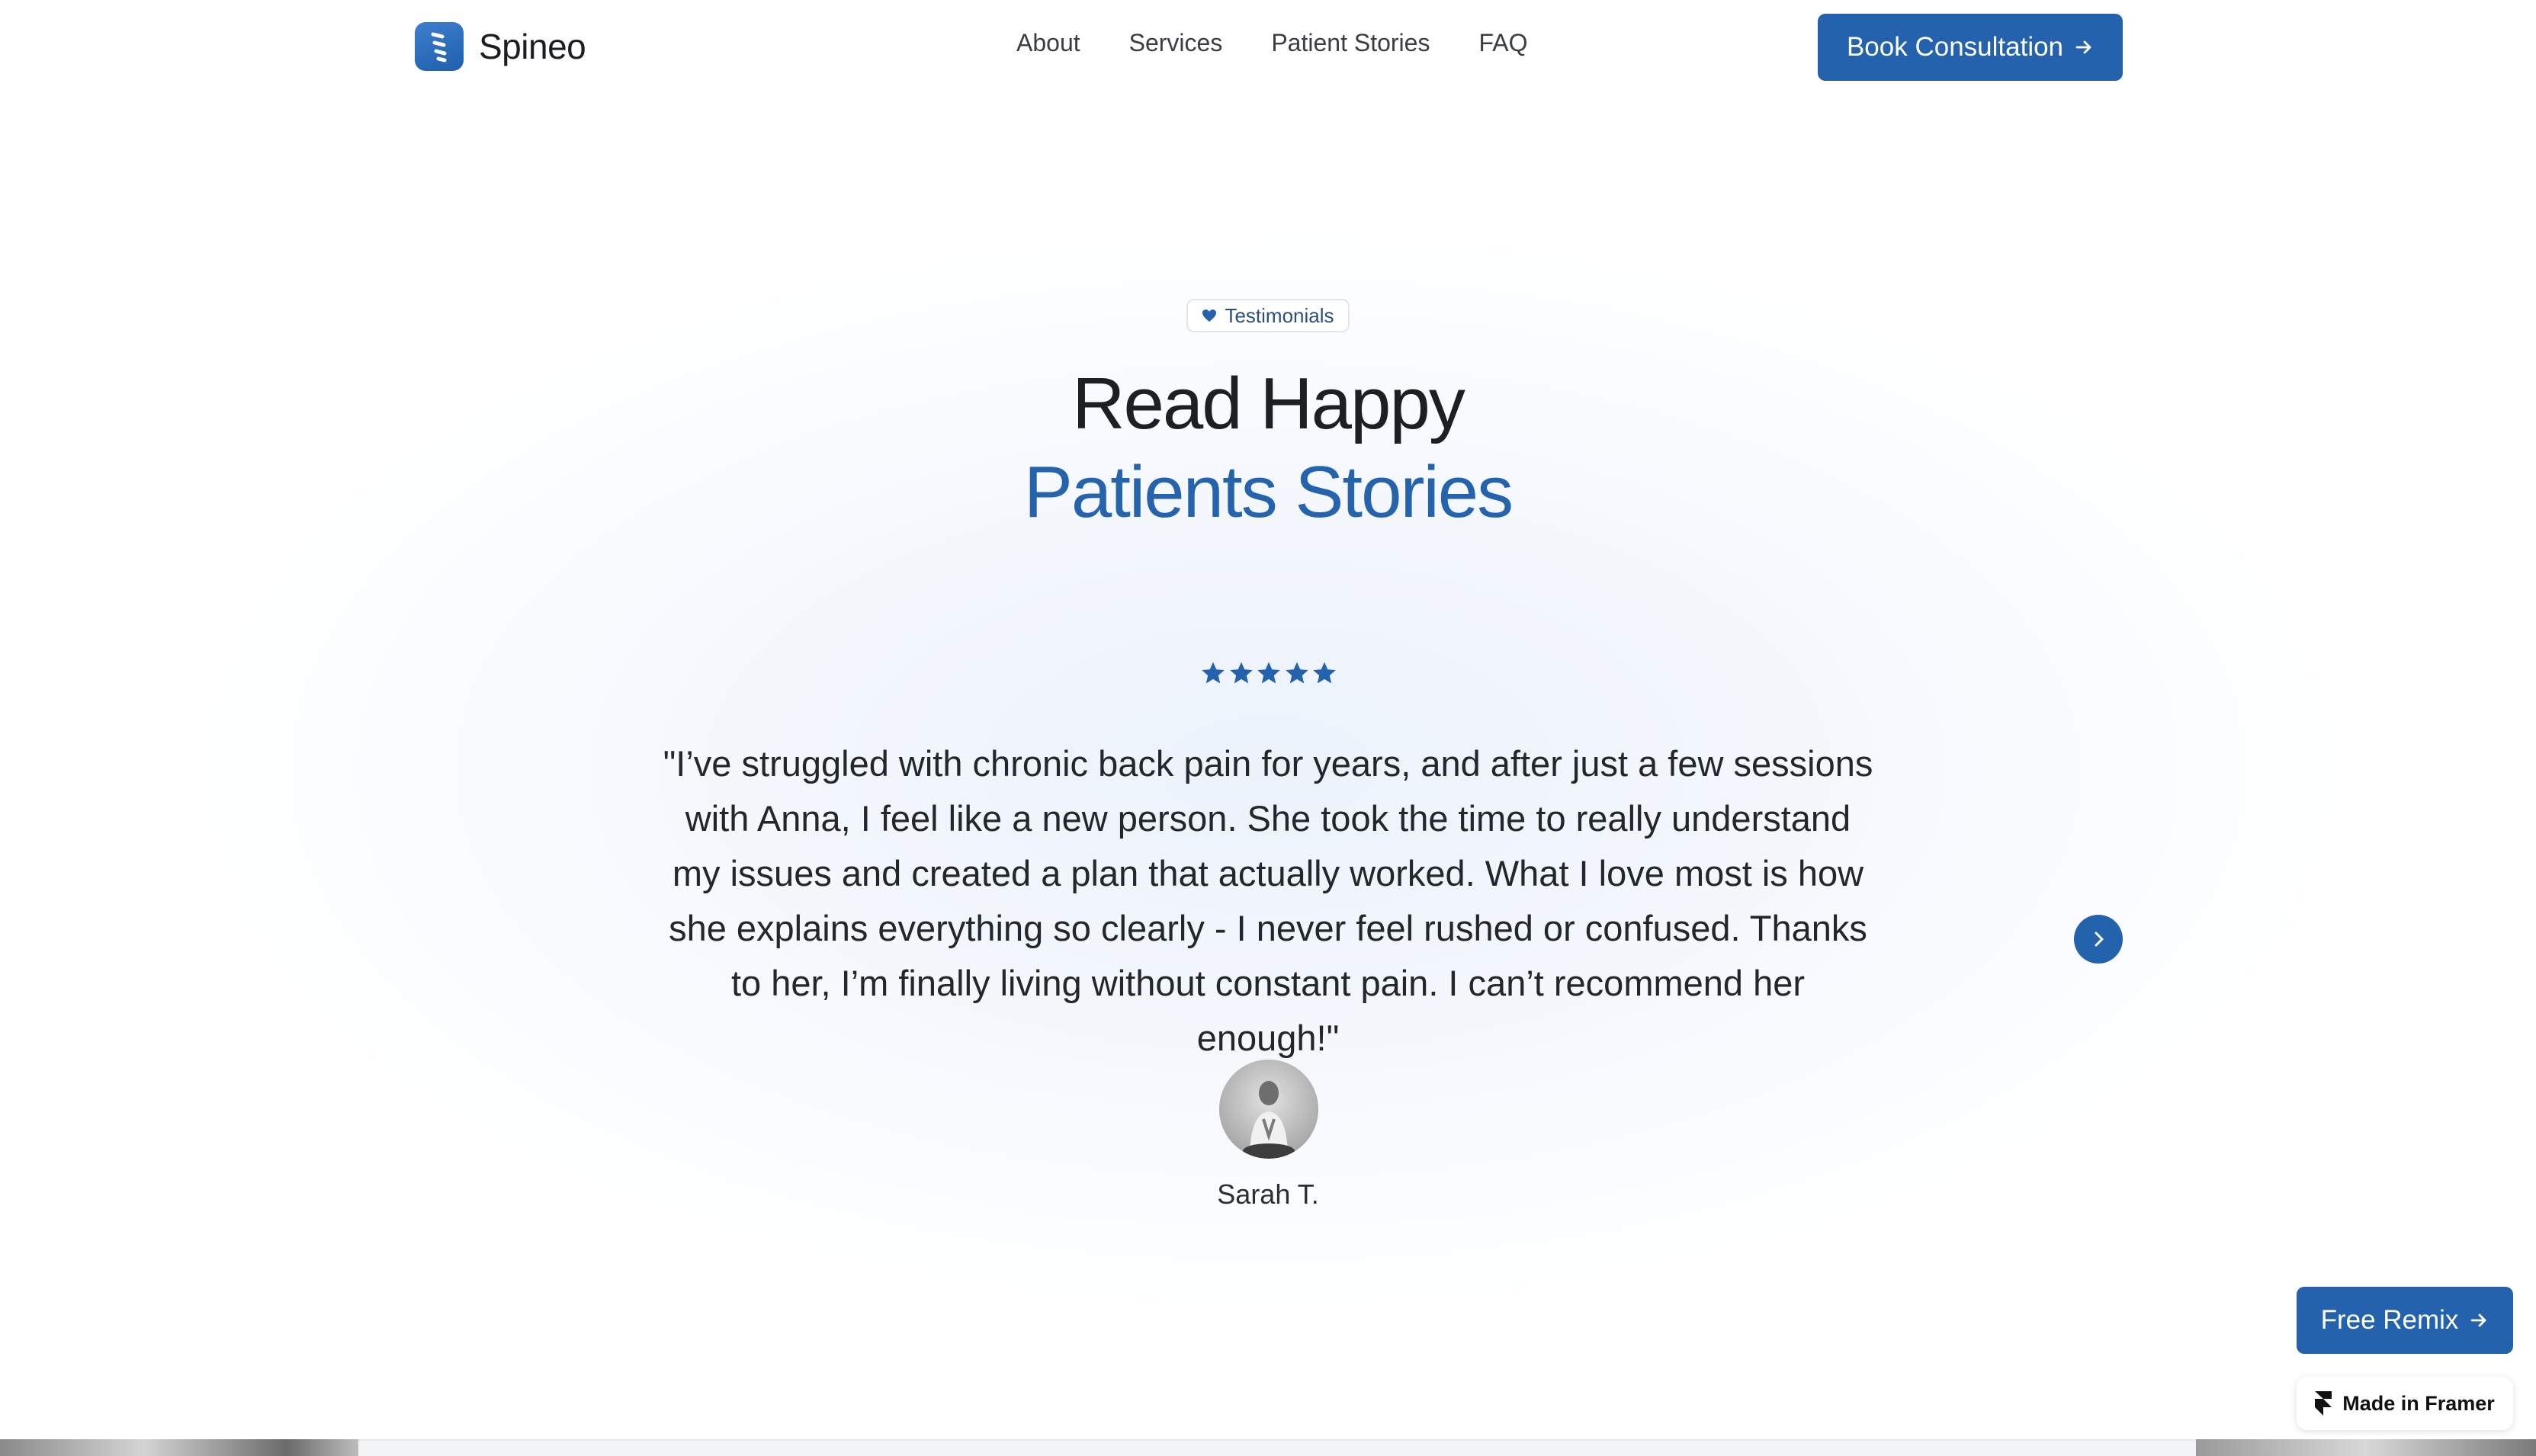 This screenshot has width=2536, height=1456. What do you see at coordinates (1503, 43) in the screenshot?
I see `nav-link-faq: FAQ` at bounding box center [1503, 43].